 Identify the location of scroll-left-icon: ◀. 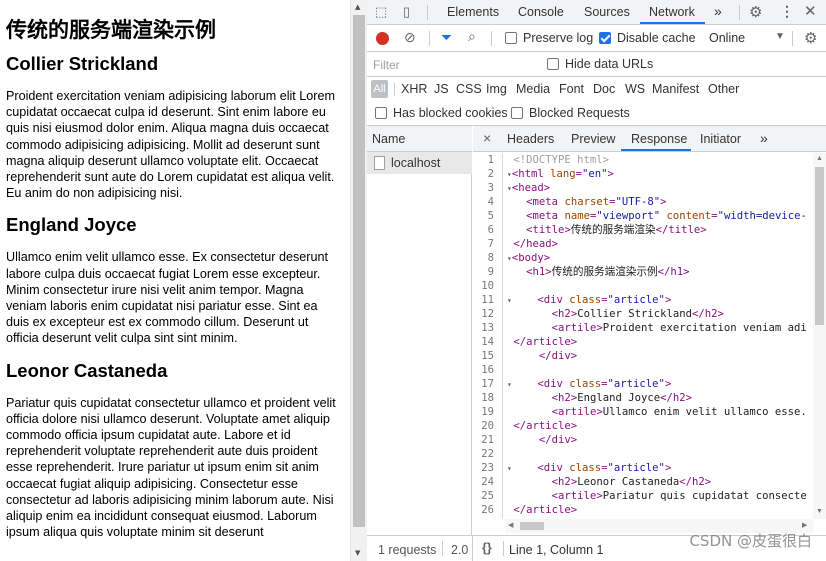
(510, 525).